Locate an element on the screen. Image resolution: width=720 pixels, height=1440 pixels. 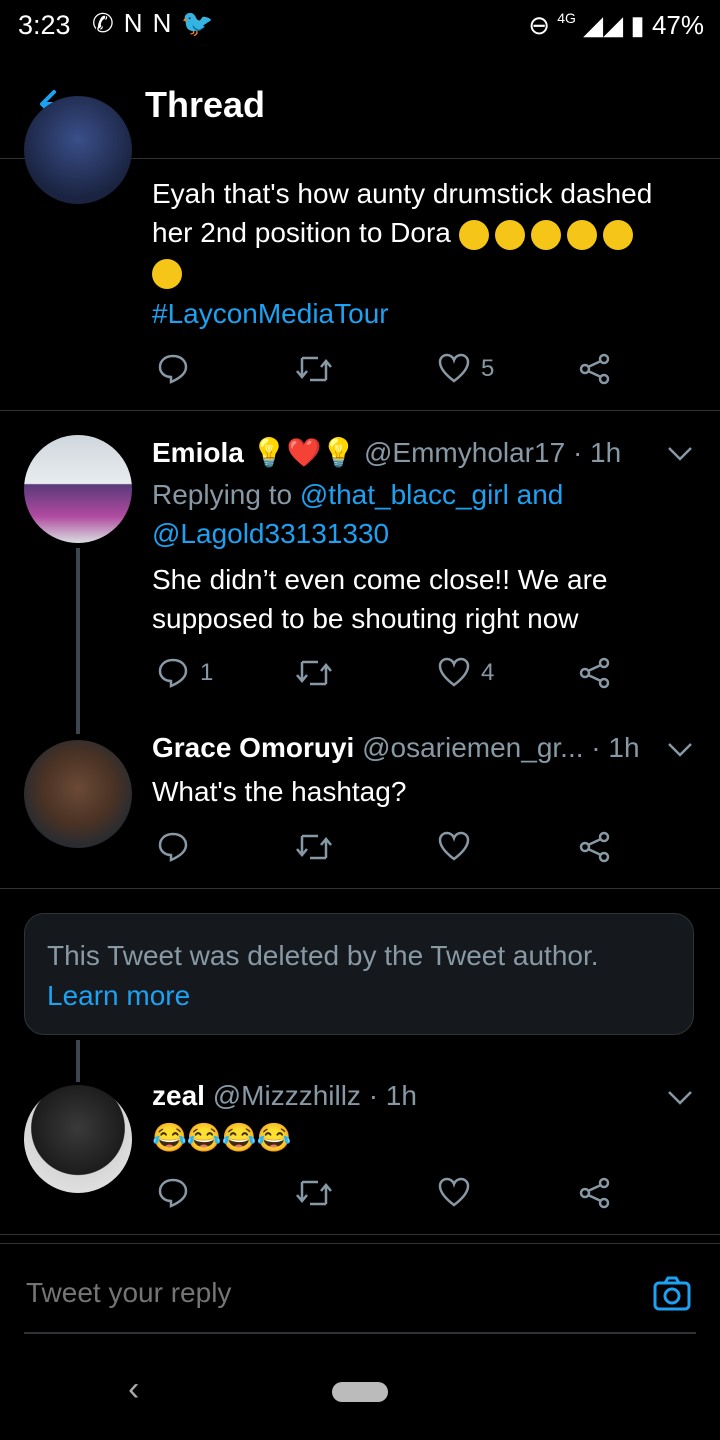
nav-home-pill is located at coordinates (360, 1392).